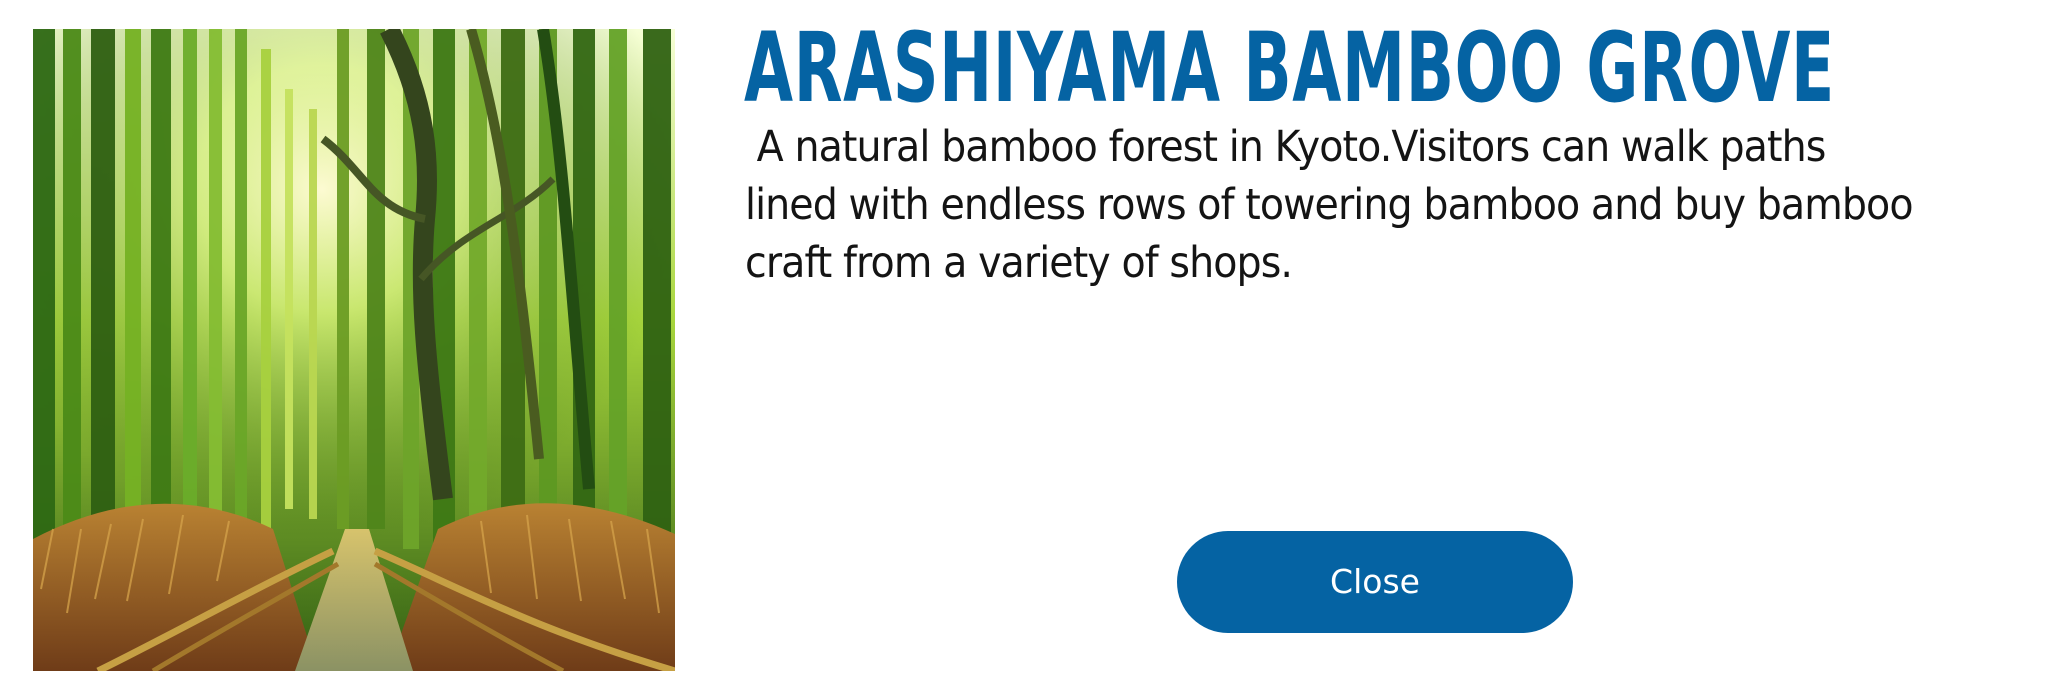 The image size is (2045, 698). What do you see at coordinates (1375, 582) in the screenshot?
I see `close-button: Close` at bounding box center [1375, 582].